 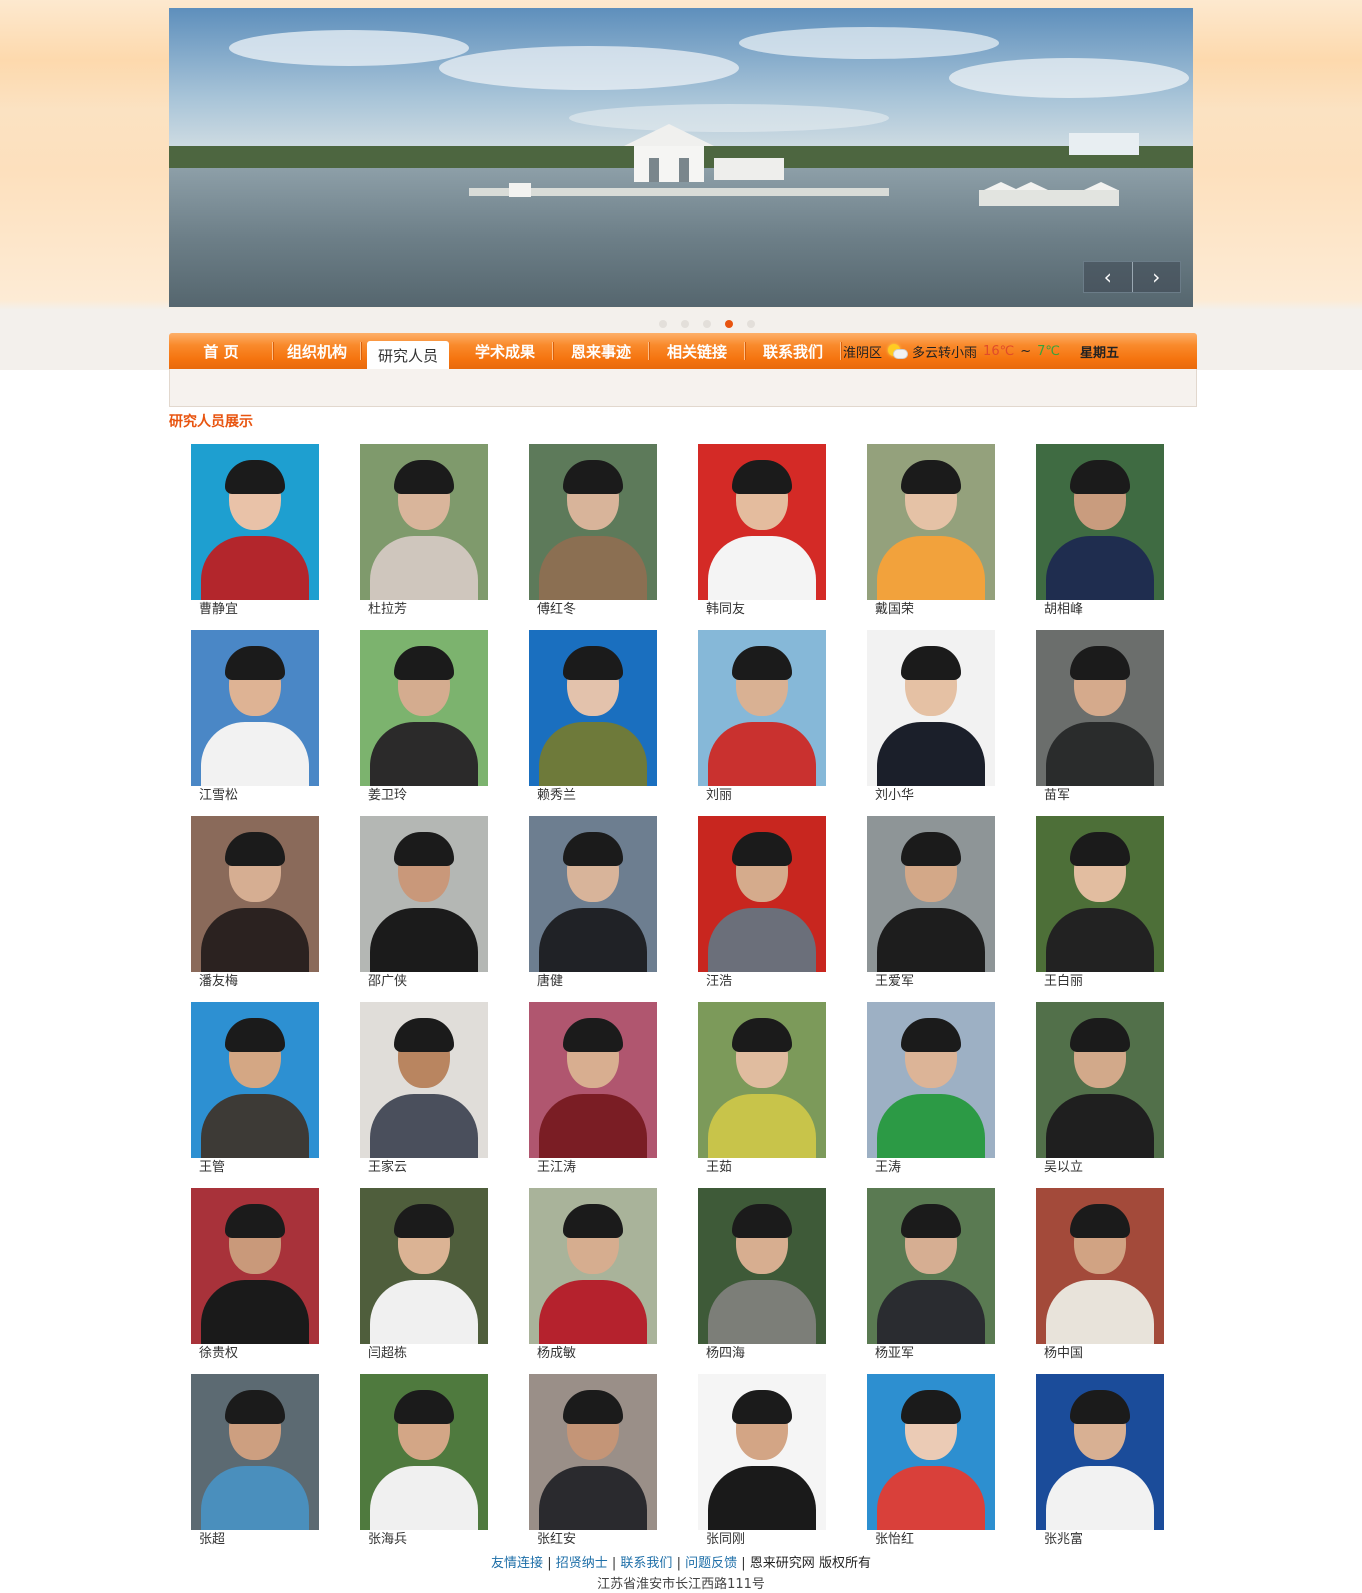 I want to click on researcher-card: 刘丽, so click(x=762, y=723).